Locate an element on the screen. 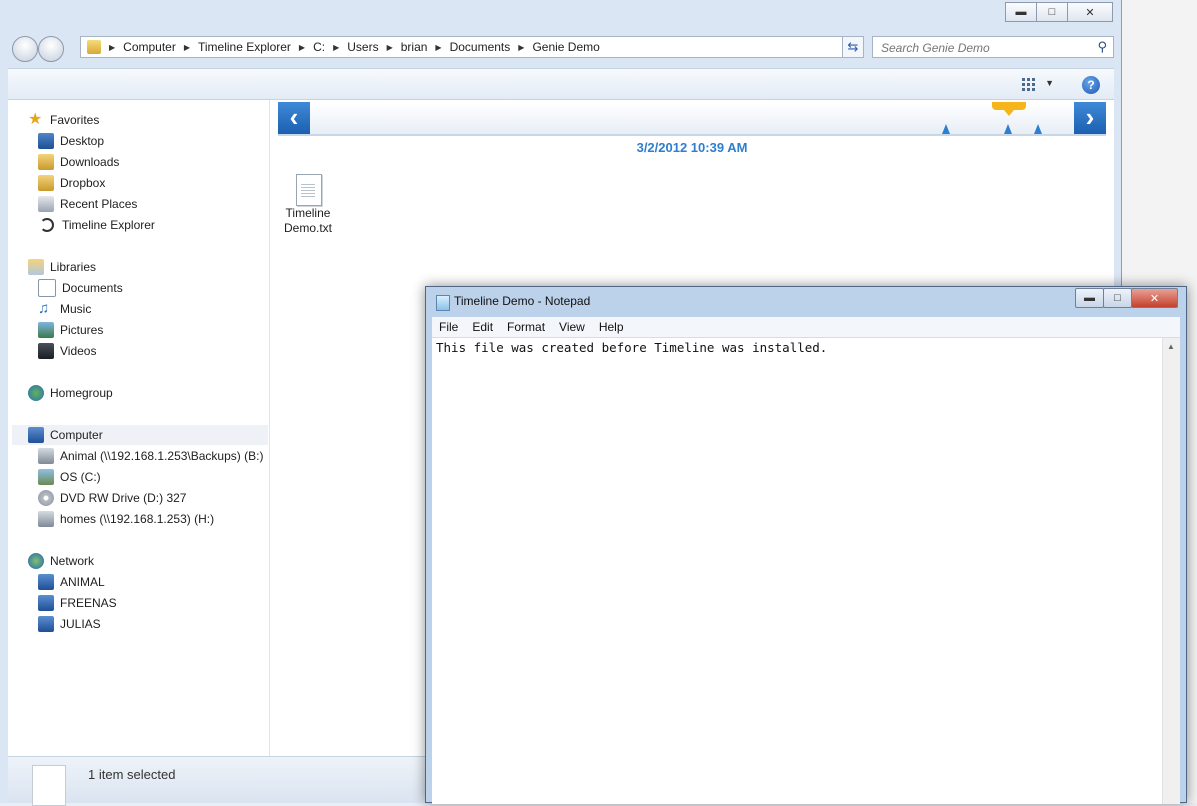  nav-item-pictures: Pictures is located at coordinates (70, 330).